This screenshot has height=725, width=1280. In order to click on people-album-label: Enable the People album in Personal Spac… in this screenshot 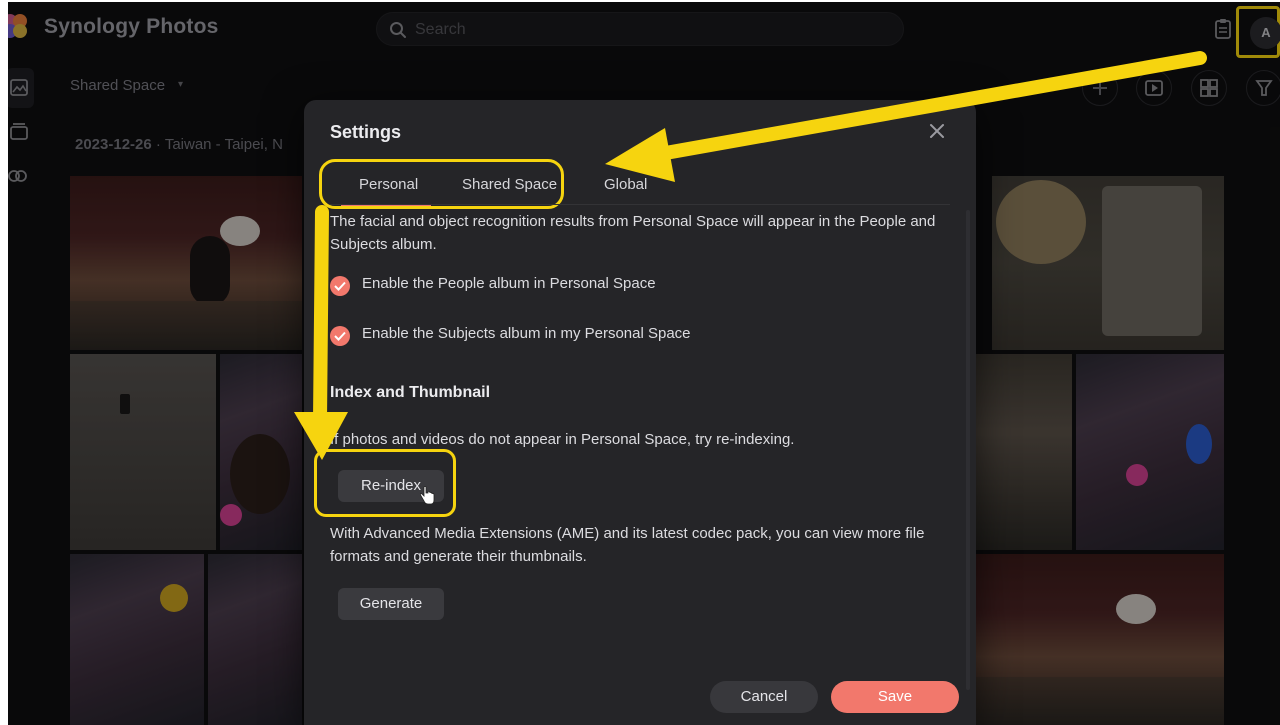, I will do `click(509, 283)`.